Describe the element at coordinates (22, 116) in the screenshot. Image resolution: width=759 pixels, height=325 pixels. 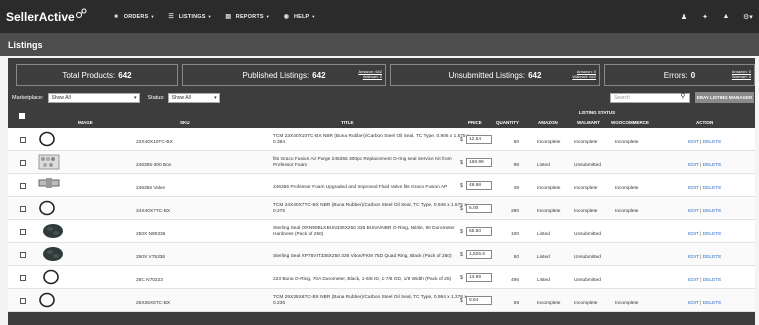
I see `select-all-checkbox` at that location.